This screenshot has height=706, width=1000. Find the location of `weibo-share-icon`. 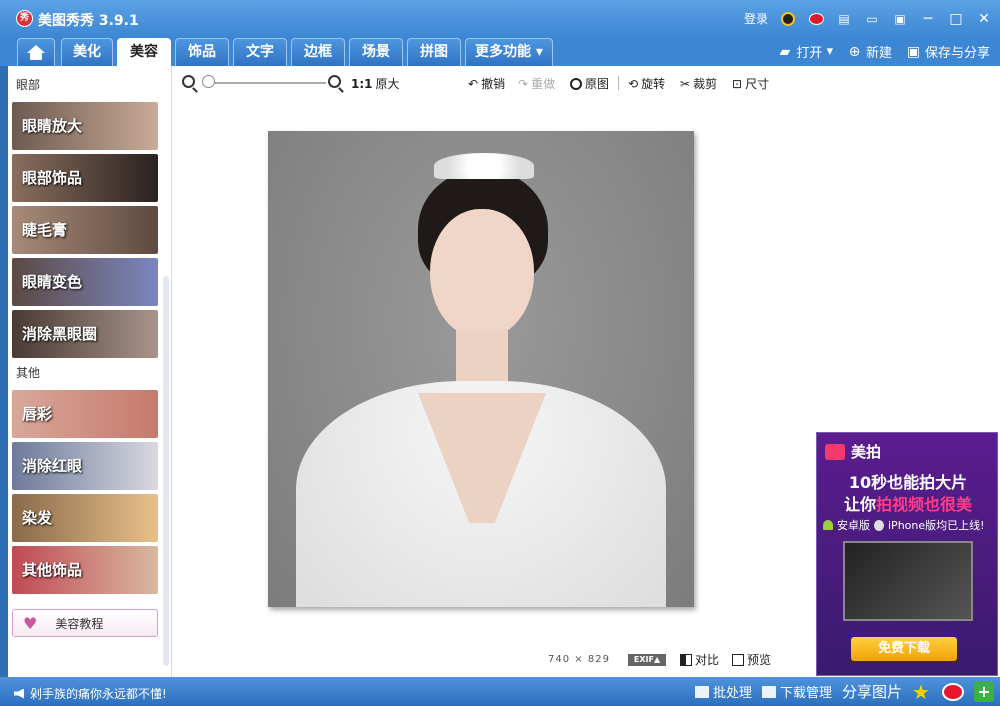

weibo-share-icon is located at coordinates (953, 691).